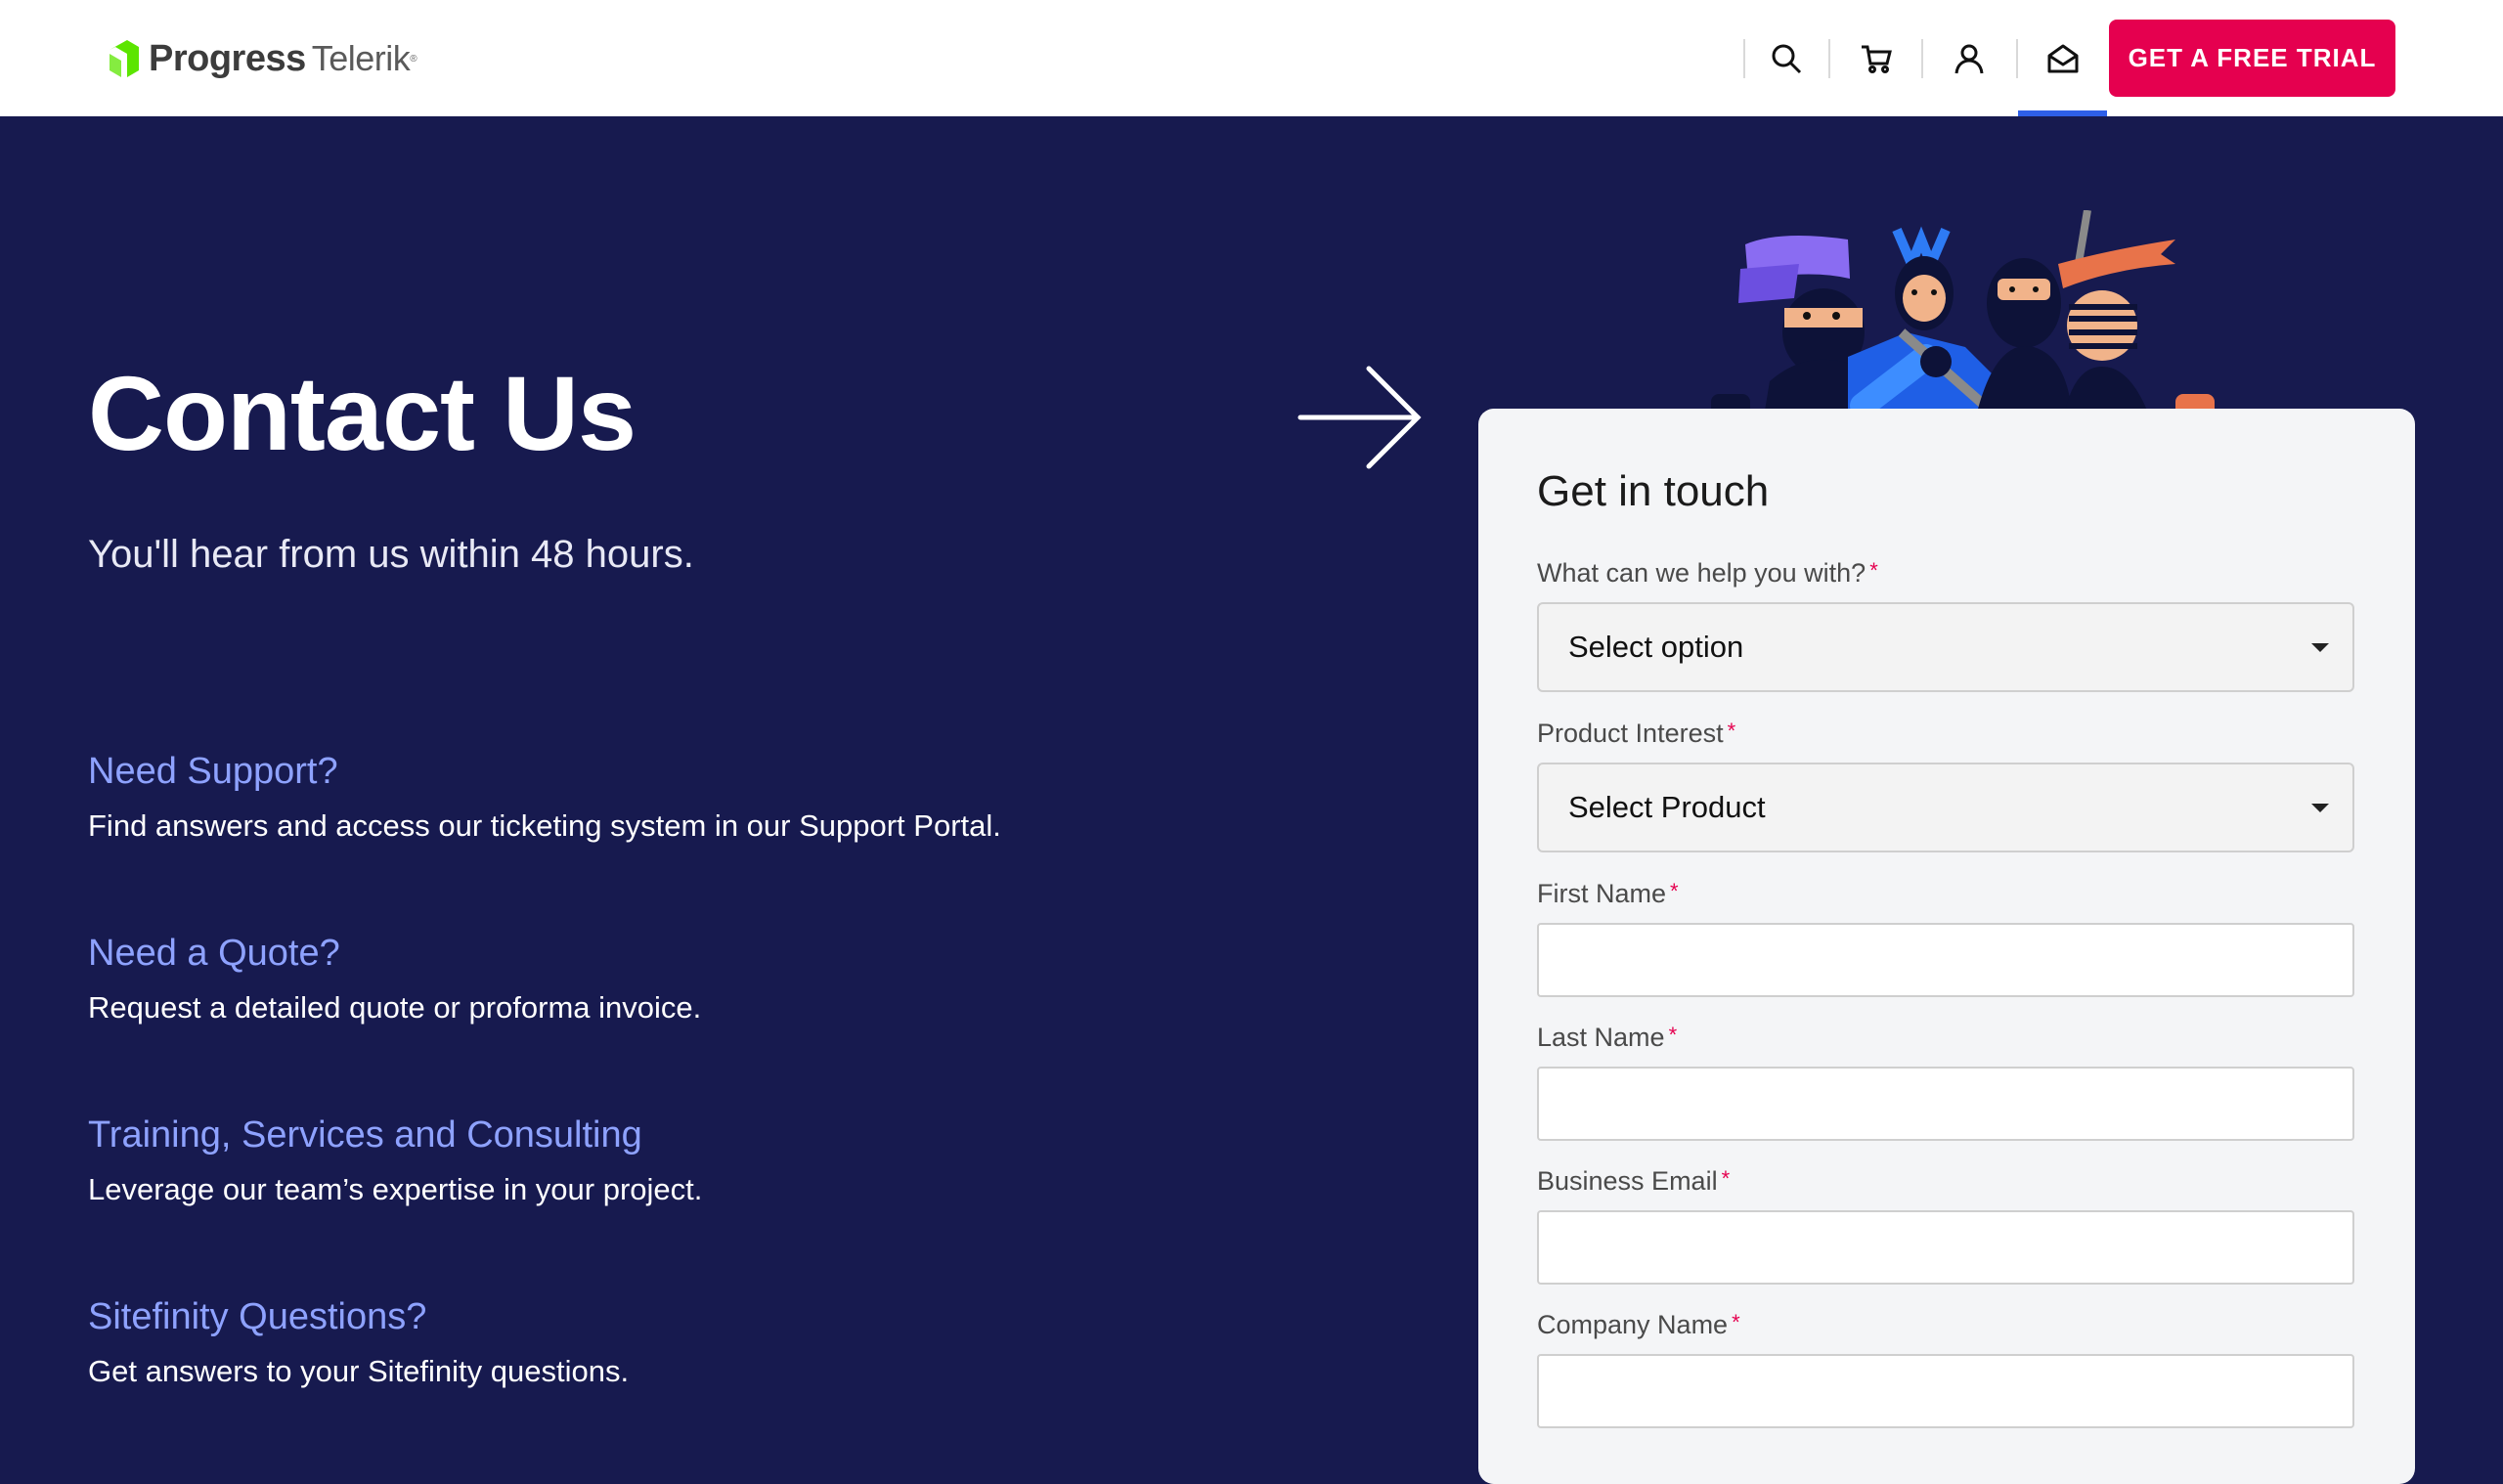  Describe the element at coordinates (361, 58) in the screenshot. I see `product-name: Telerik` at that location.